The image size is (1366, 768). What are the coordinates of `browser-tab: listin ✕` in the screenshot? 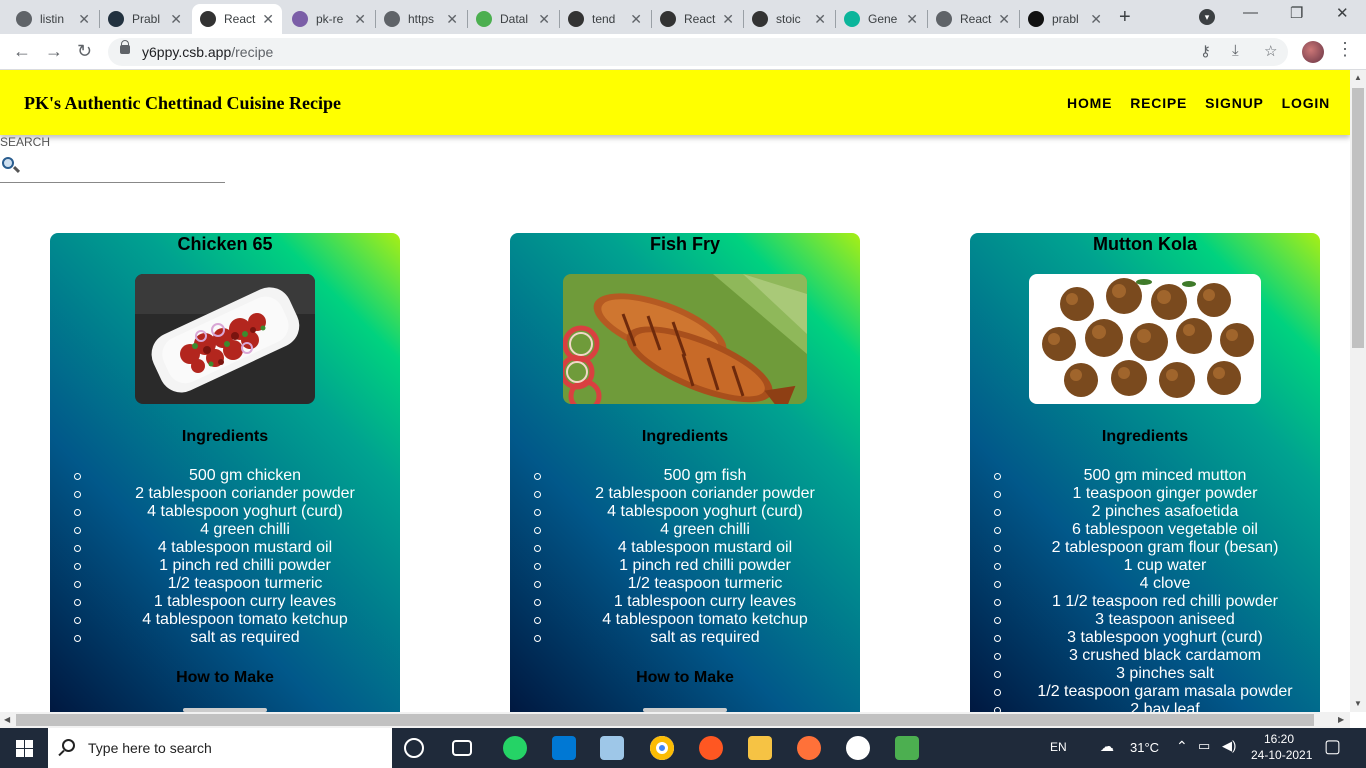 It's located at (53, 19).